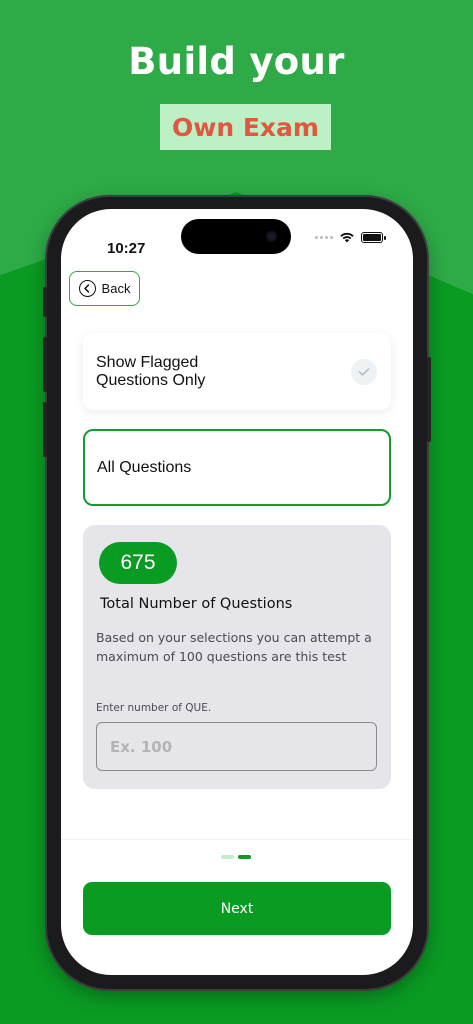 The image size is (473, 1024). Describe the element at coordinates (144, 467) in the screenshot. I see `all-questions-label: All Questions` at that location.